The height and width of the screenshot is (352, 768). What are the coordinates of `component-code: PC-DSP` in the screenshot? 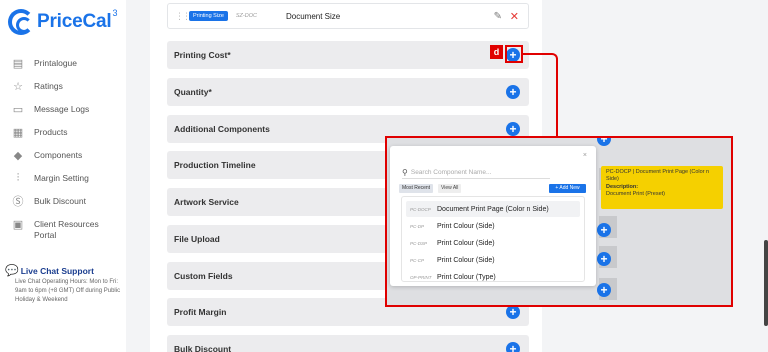 It's located at (419, 243).